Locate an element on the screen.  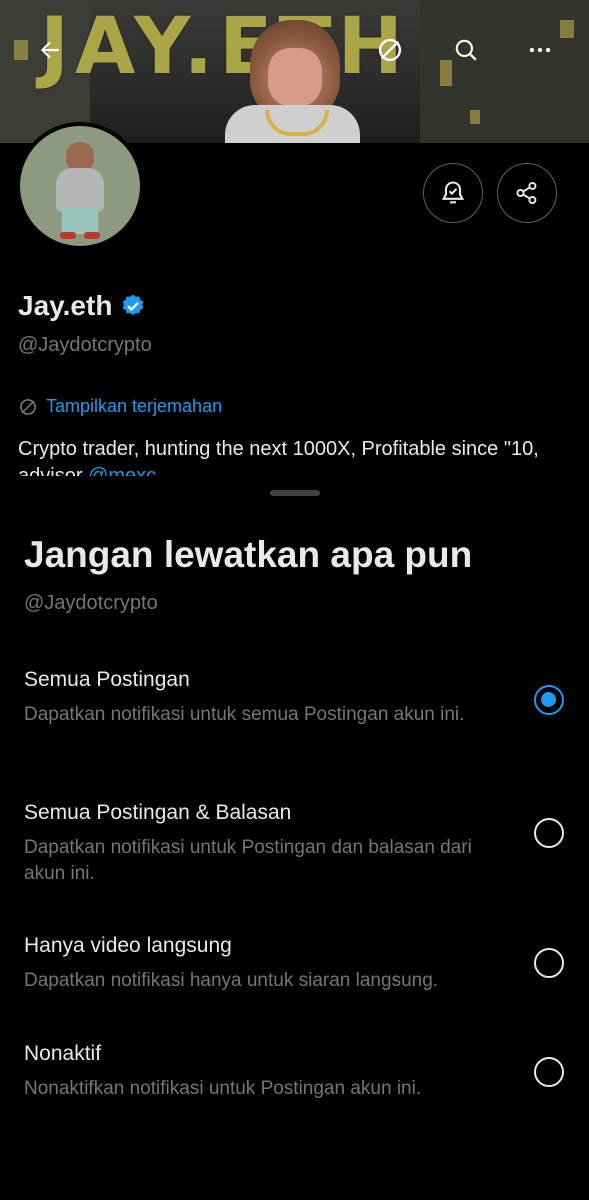
translate-button is located at coordinates (390, 50).